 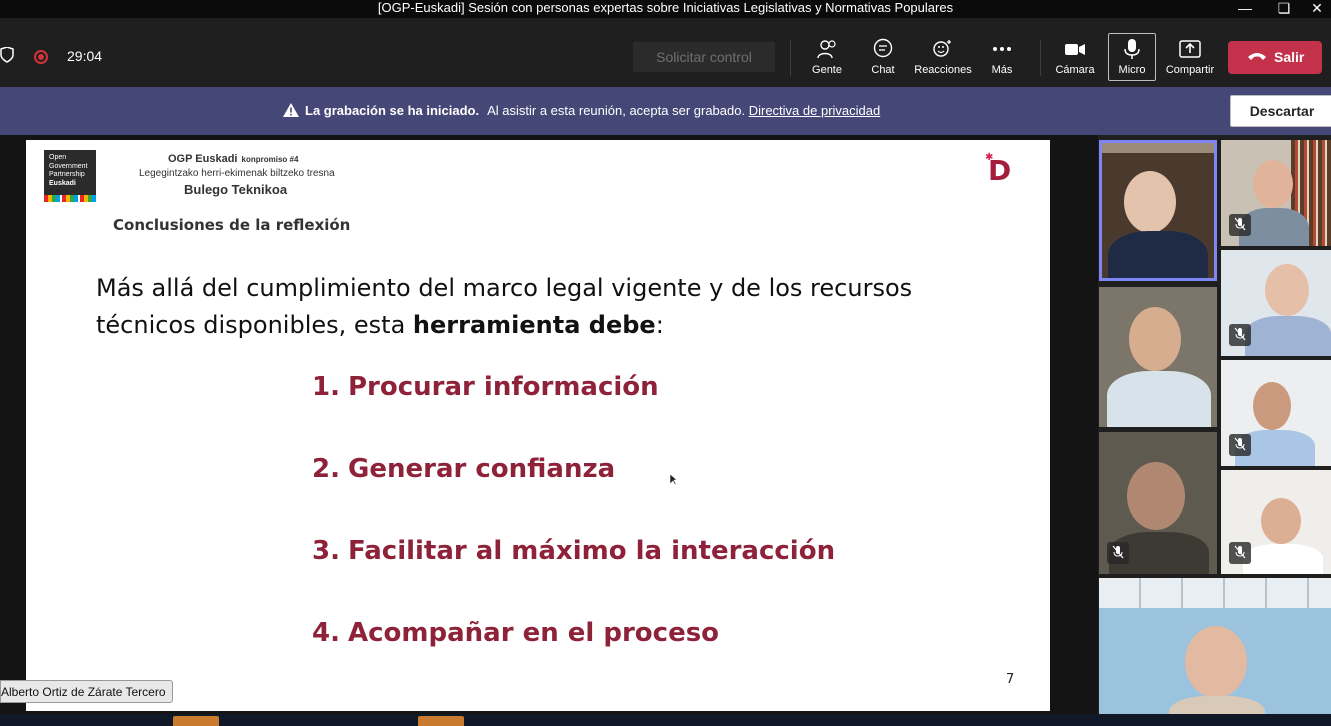 What do you see at coordinates (85, 56) in the screenshot?
I see `meeting-timer: 29:04` at bounding box center [85, 56].